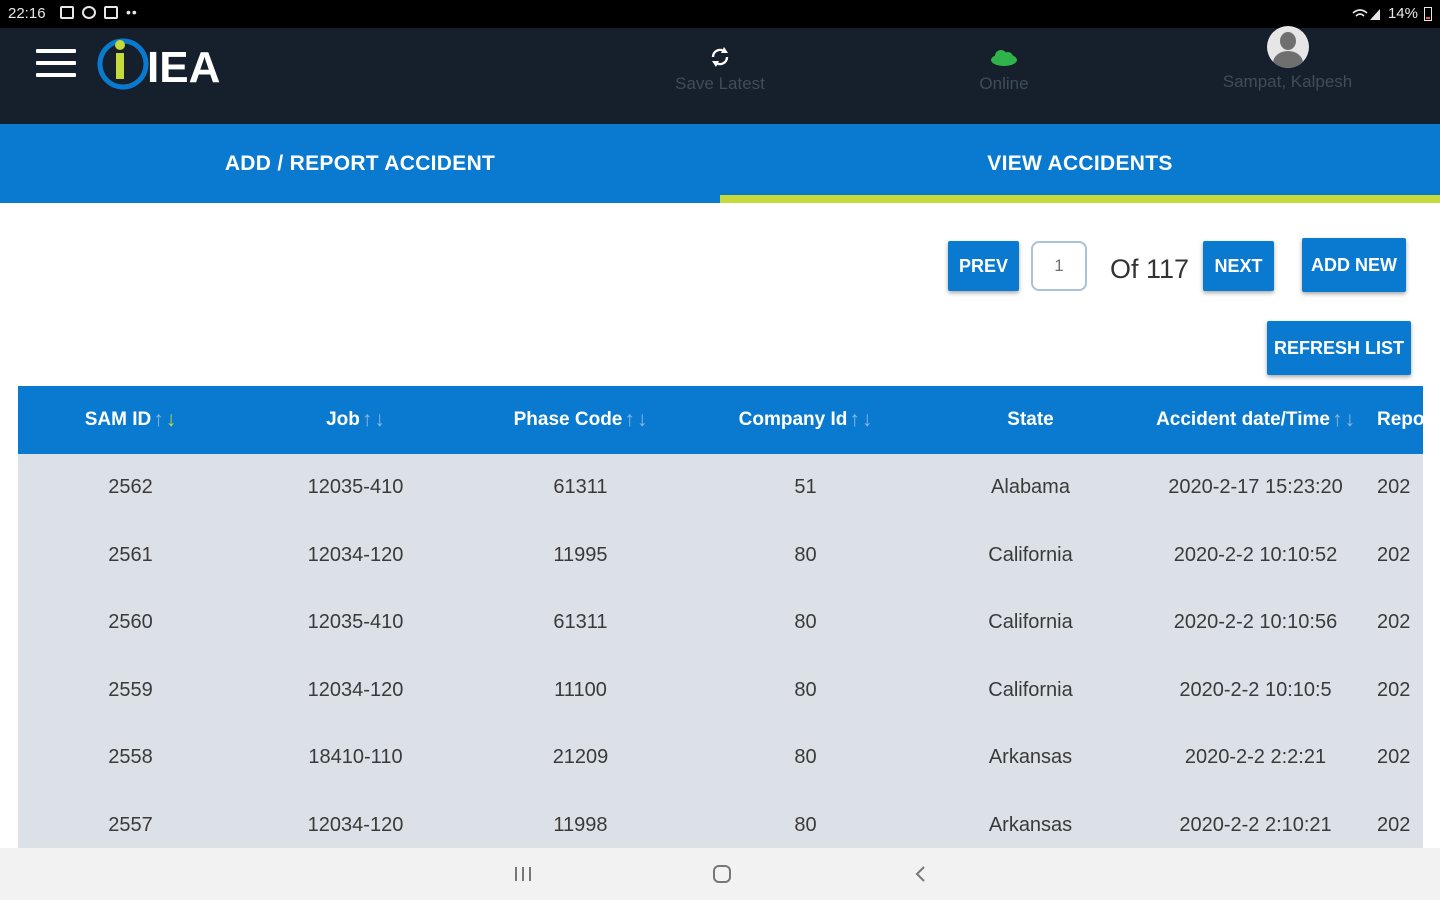 Image resolution: width=1440 pixels, height=900 pixels. I want to click on page-number-input: 1, so click(1059, 266).